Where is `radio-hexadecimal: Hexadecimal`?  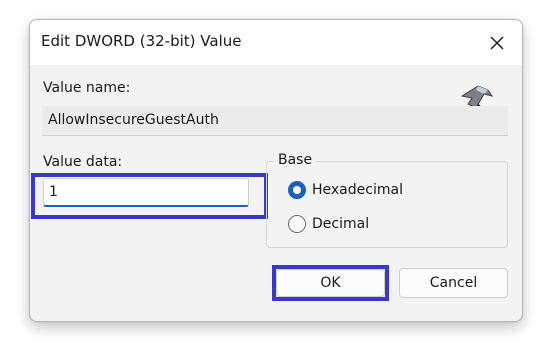
radio-hexadecimal: Hexadecimal is located at coordinates (345, 190).